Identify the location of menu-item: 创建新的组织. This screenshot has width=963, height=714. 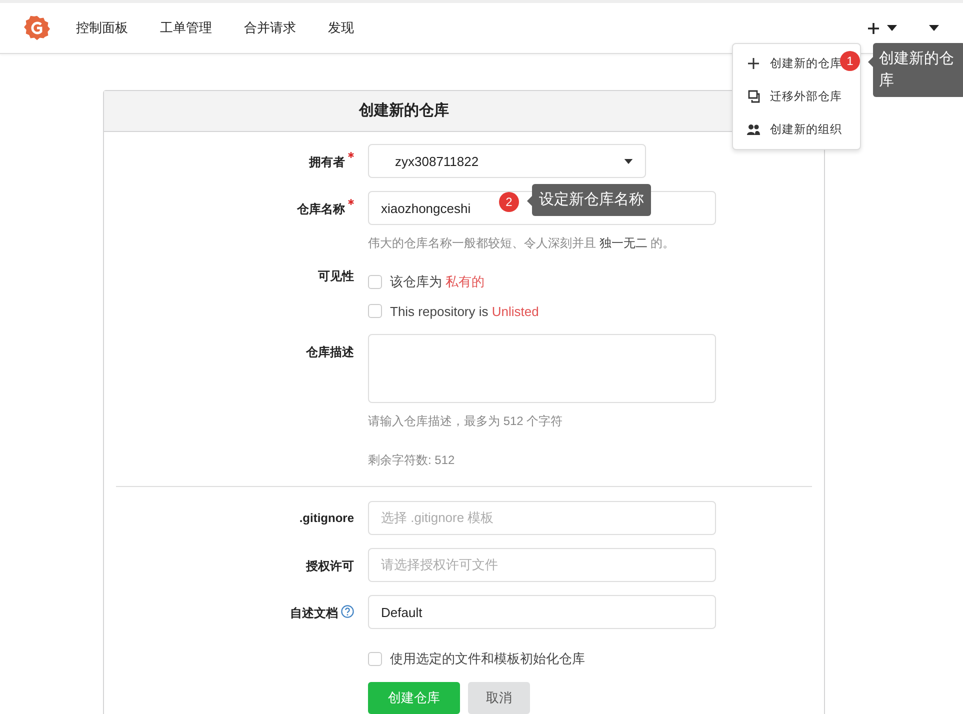
(787, 129).